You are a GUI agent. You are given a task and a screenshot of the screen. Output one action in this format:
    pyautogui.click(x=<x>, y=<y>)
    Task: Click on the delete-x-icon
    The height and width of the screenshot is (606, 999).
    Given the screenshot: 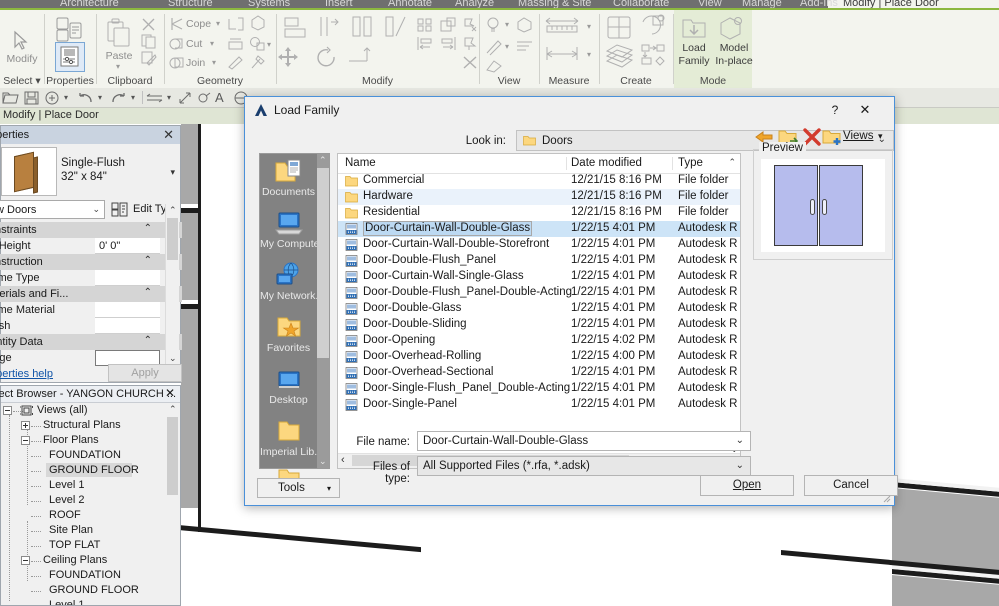 What is the action you would take?
    pyautogui.click(x=470, y=62)
    